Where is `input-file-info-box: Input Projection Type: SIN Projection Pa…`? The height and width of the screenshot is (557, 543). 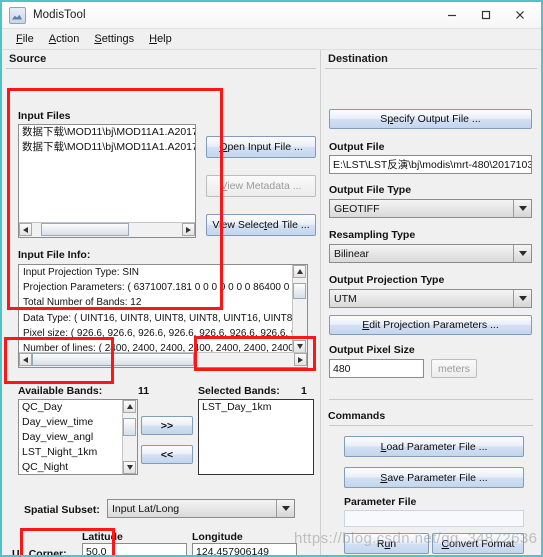
input-file-info-box: Input Projection Type: SIN Projection Pa… is located at coordinates (163, 316).